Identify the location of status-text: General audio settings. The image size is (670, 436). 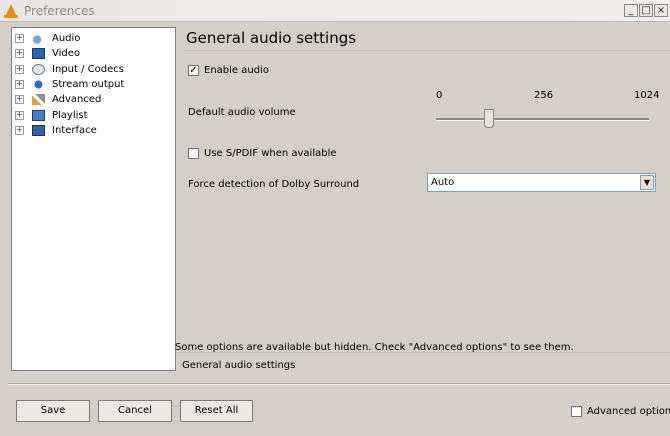
(239, 365).